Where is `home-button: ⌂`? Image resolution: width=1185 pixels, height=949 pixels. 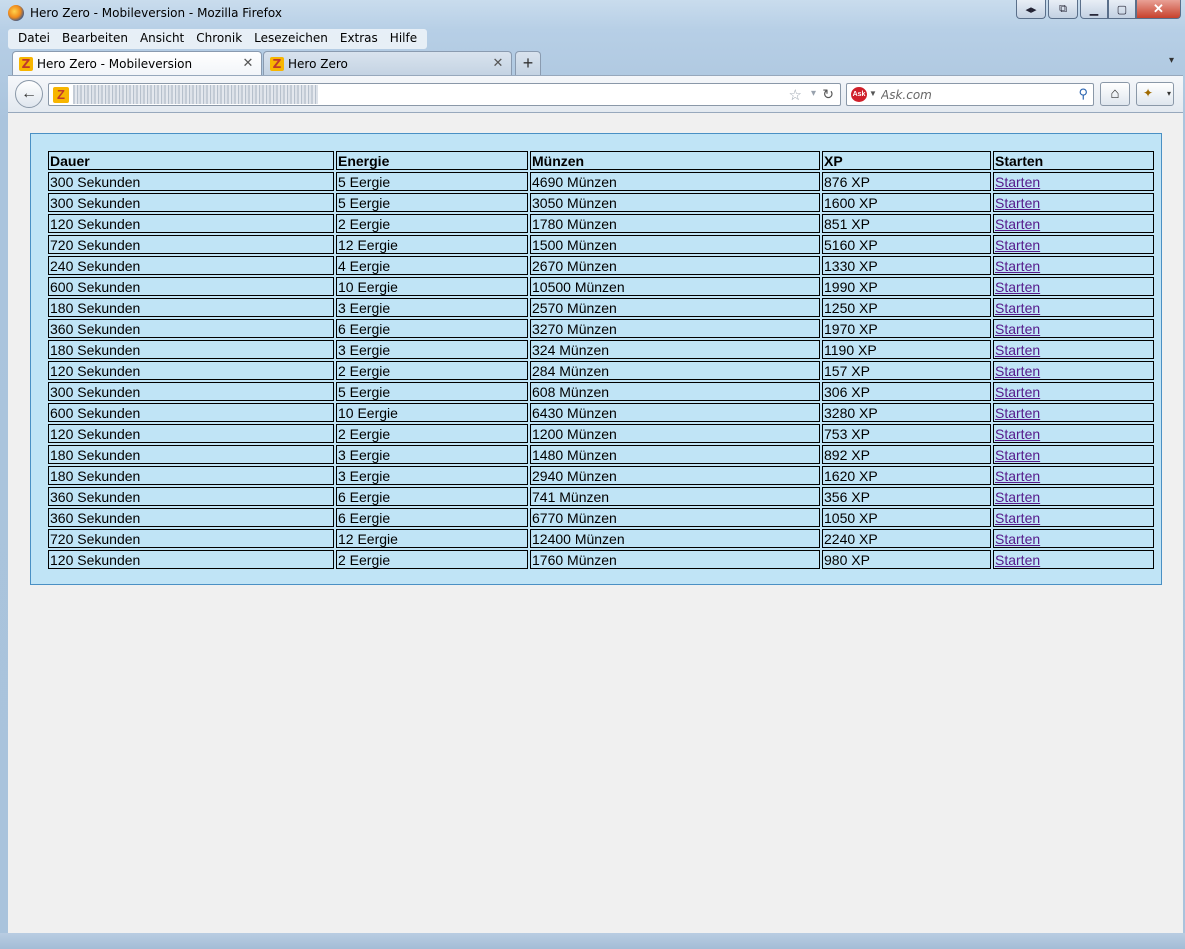
home-button: ⌂ is located at coordinates (1115, 94).